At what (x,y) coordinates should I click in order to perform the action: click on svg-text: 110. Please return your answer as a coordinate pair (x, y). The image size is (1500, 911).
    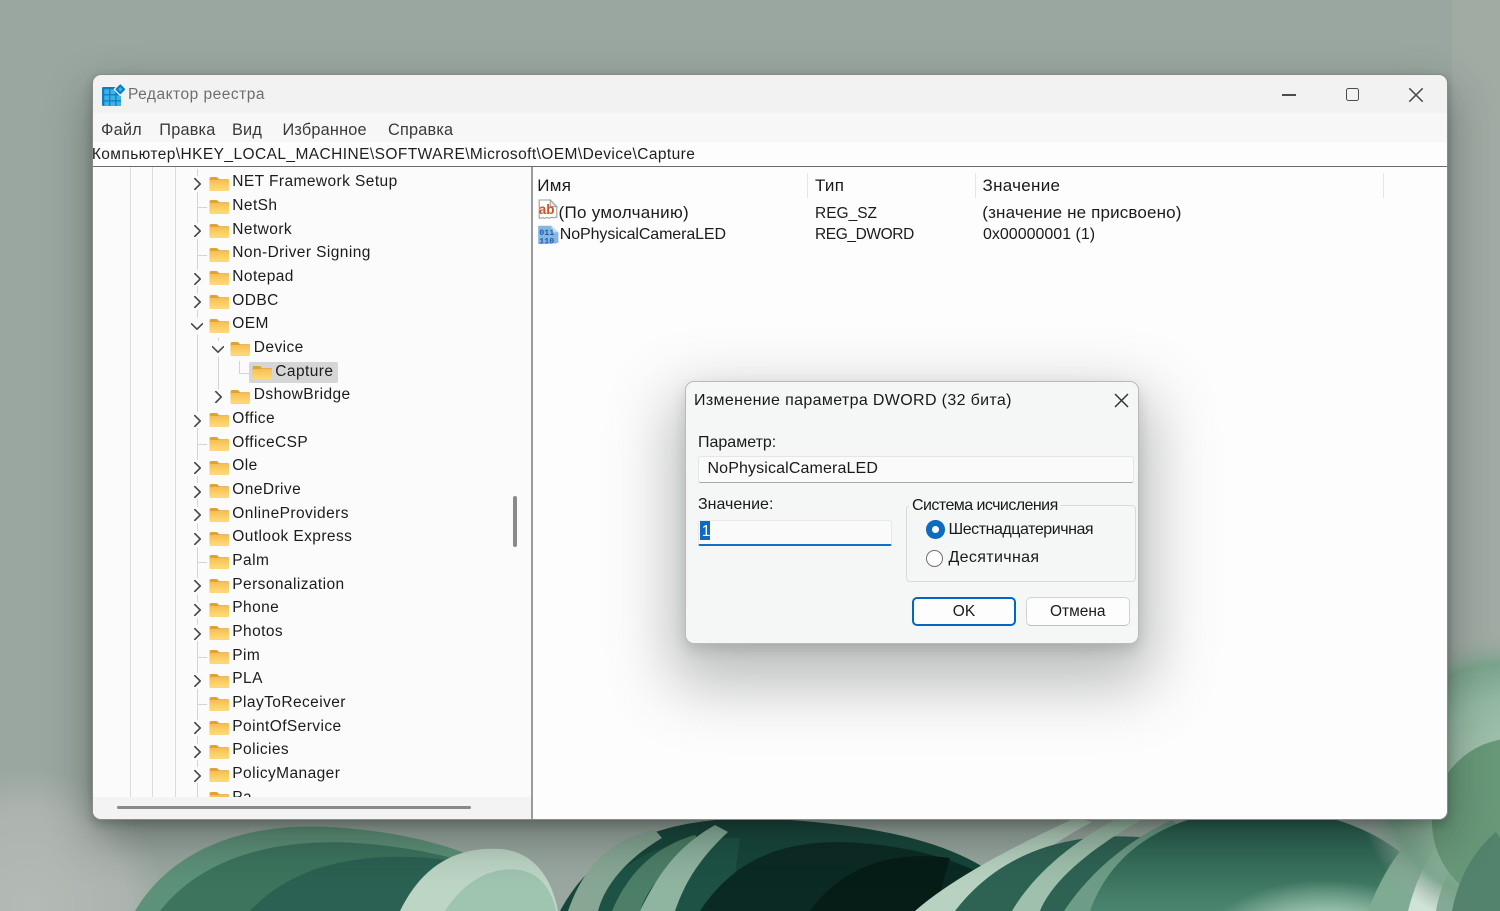
    Looking at the image, I should click on (546, 241).